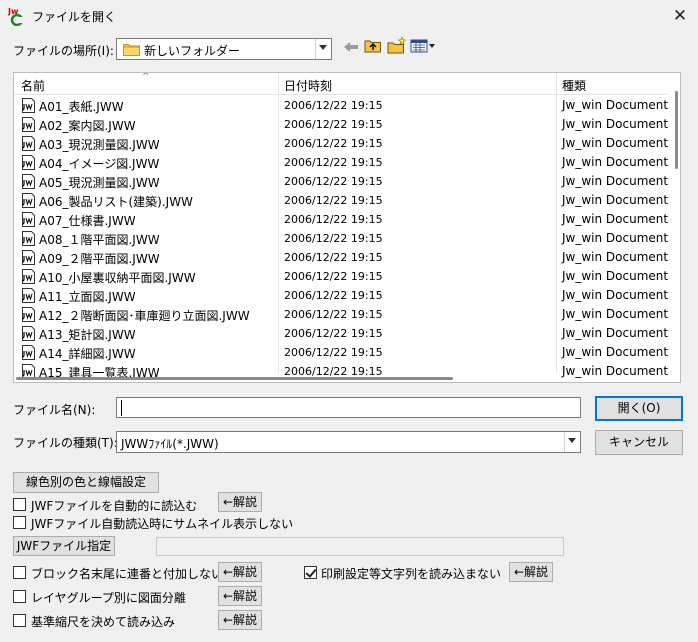  What do you see at coordinates (676, 223) in the screenshot?
I see `vertical-scrollbar` at bounding box center [676, 223].